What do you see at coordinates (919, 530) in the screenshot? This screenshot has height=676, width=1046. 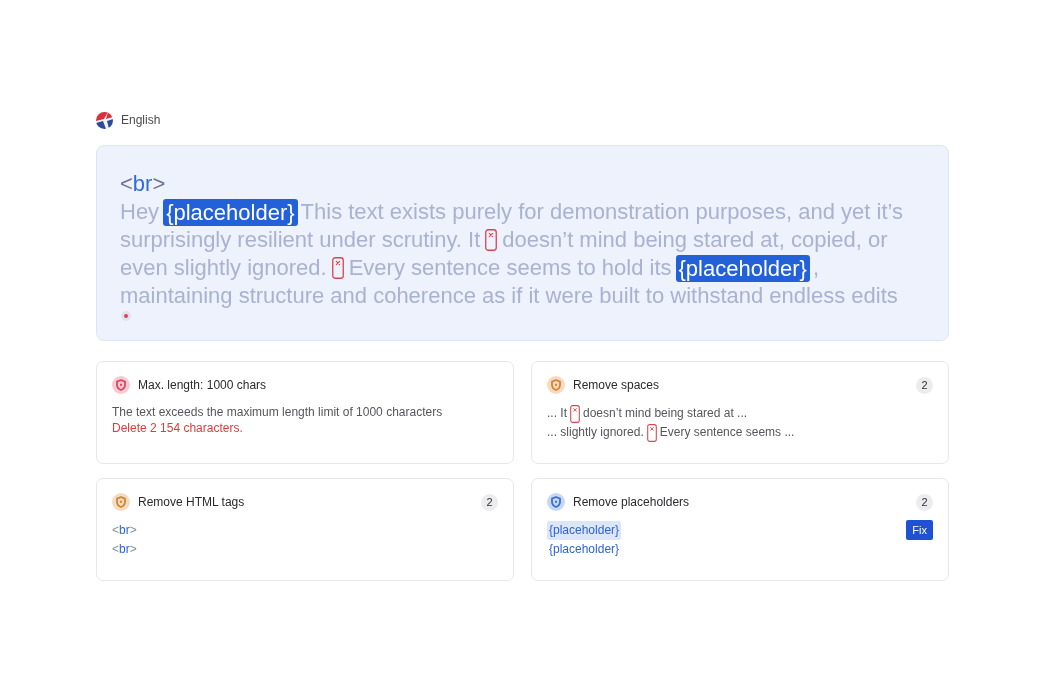 I see `fix-button: Fix` at bounding box center [919, 530].